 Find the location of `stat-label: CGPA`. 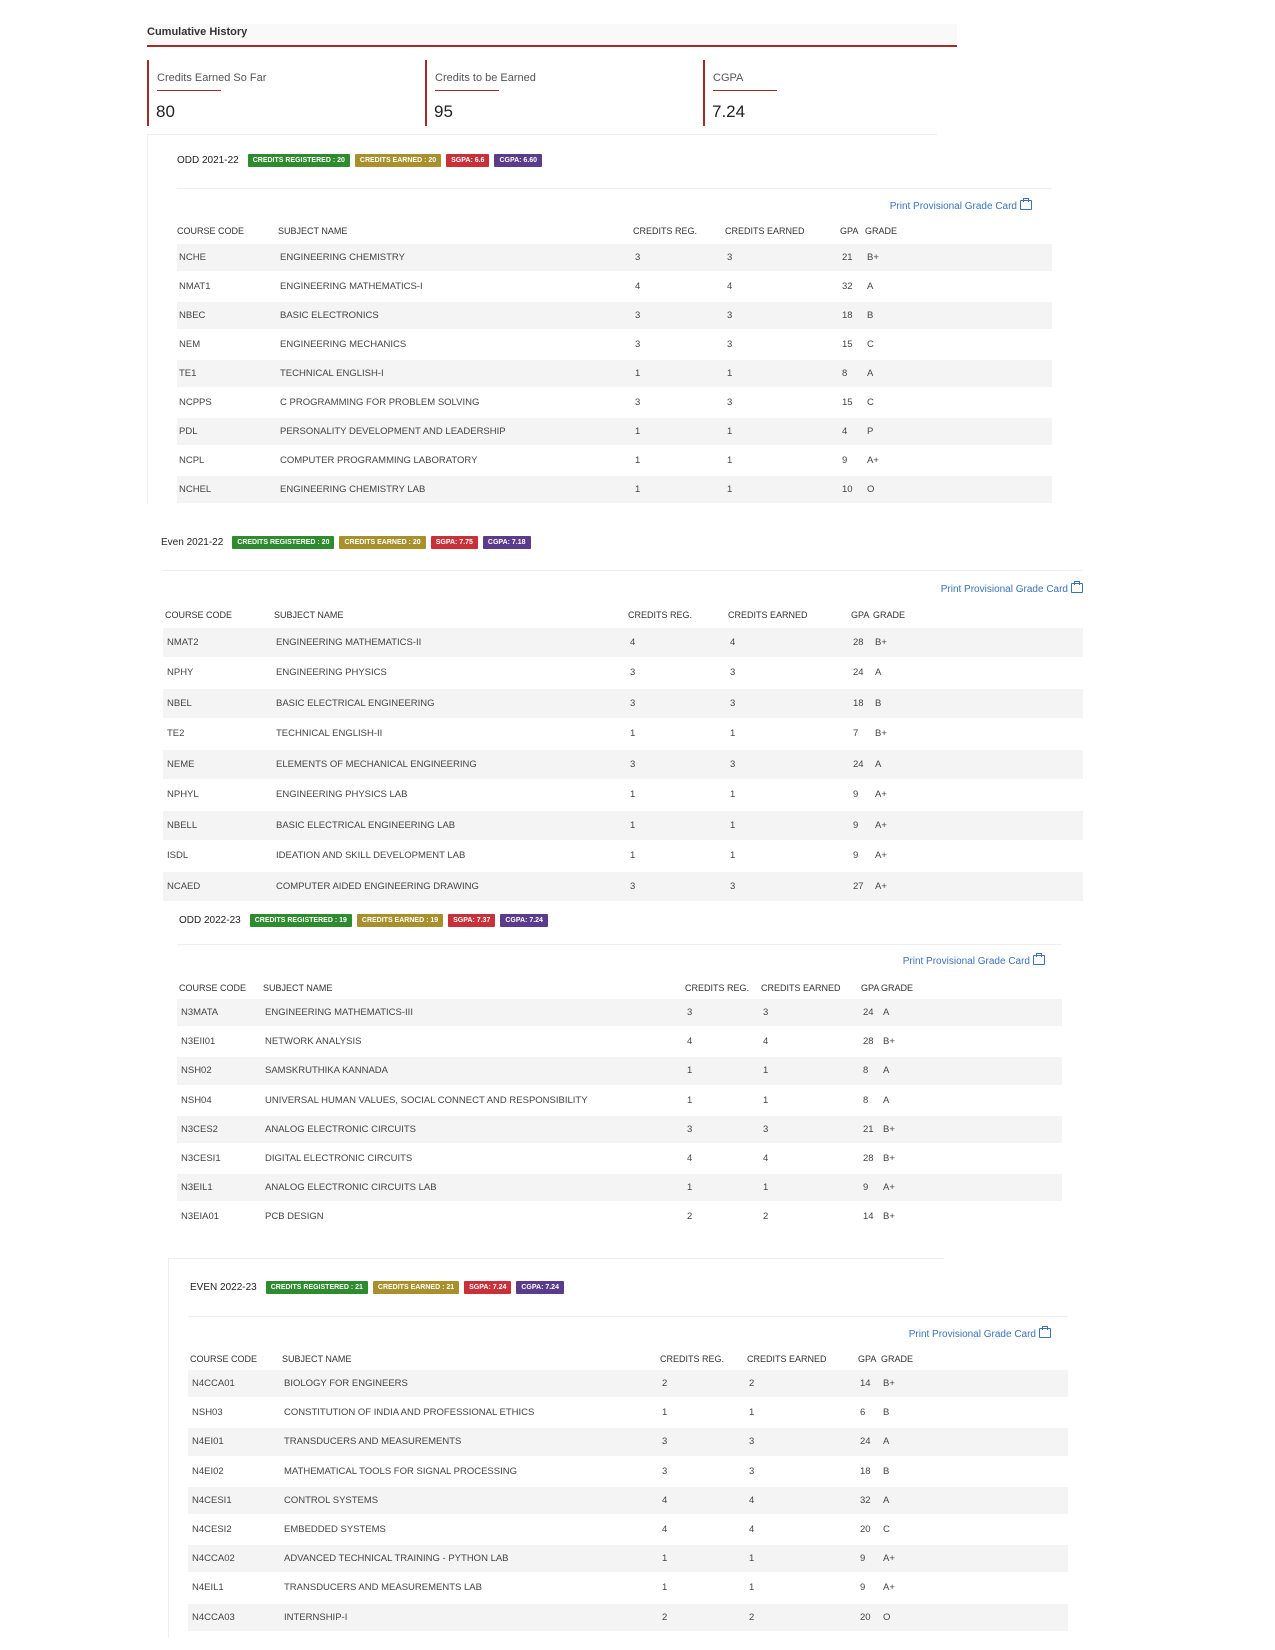

stat-label: CGPA is located at coordinates (728, 78).